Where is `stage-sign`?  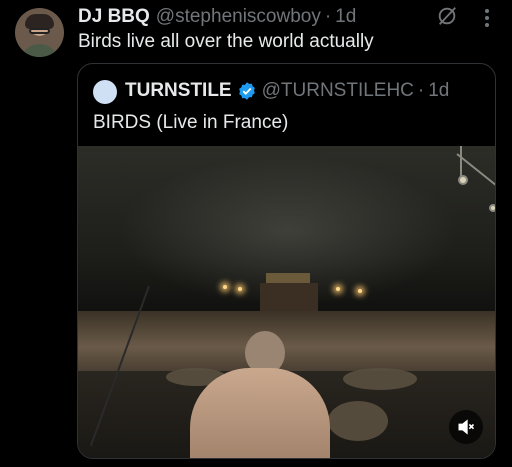 stage-sign is located at coordinates (288, 278).